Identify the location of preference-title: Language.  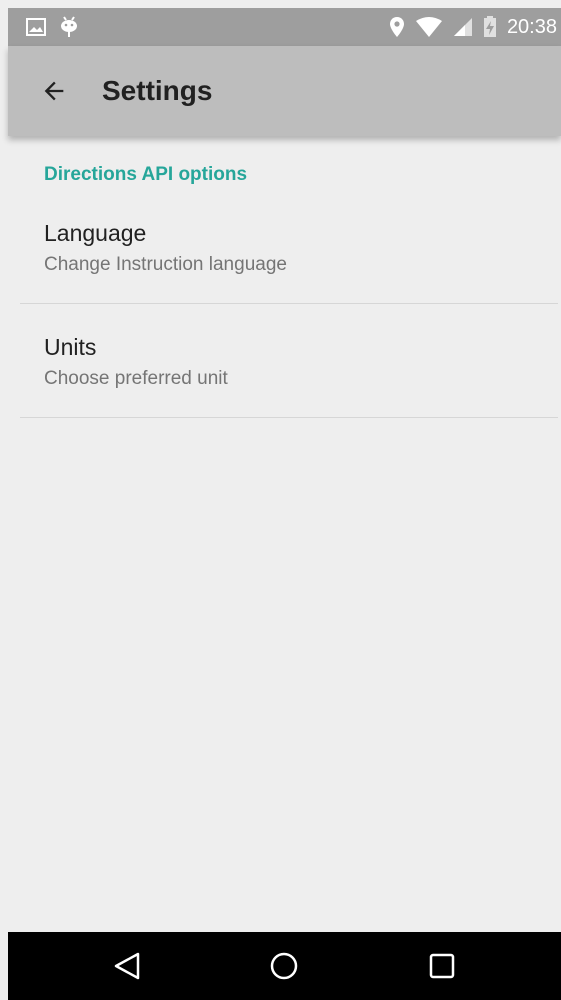
(95, 233).